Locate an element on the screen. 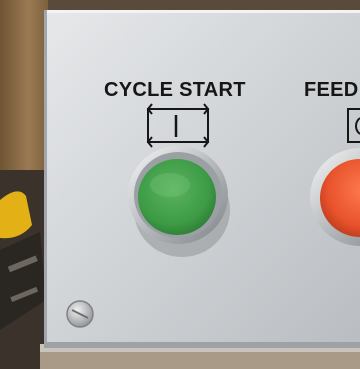 The width and height of the screenshot is (360, 369). feed-label: FEED is located at coordinates (331, 90).